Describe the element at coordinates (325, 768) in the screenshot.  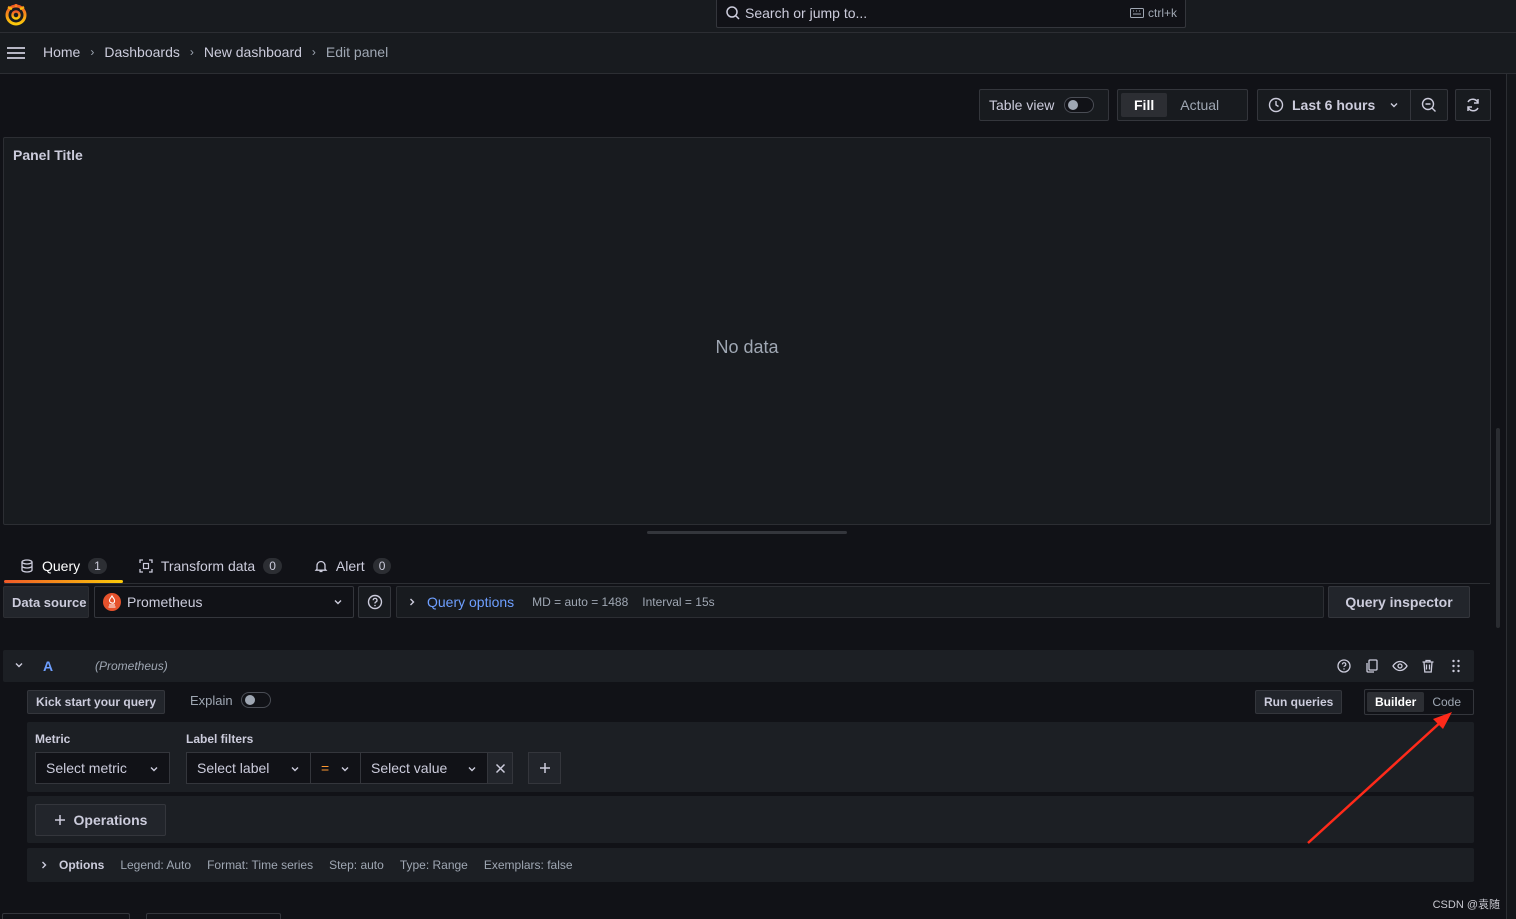
I see `operator-value: =` at that location.